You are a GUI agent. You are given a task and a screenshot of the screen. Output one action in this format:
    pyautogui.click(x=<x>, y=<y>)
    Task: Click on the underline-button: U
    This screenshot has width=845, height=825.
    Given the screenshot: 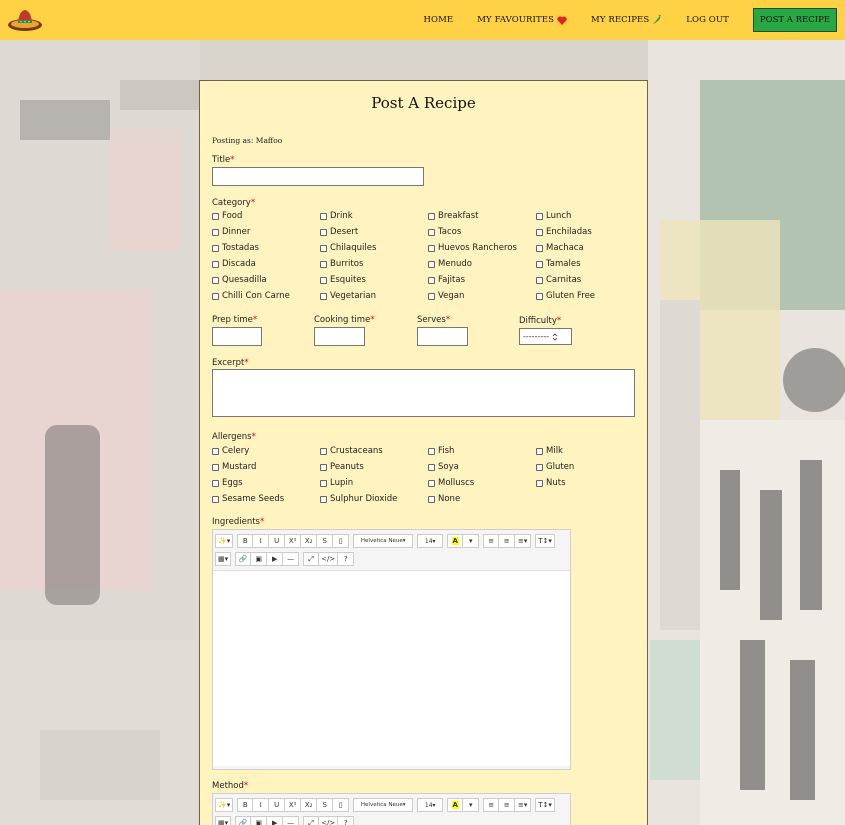 What is the action you would take?
    pyautogui.click(x=277, y=805)
    